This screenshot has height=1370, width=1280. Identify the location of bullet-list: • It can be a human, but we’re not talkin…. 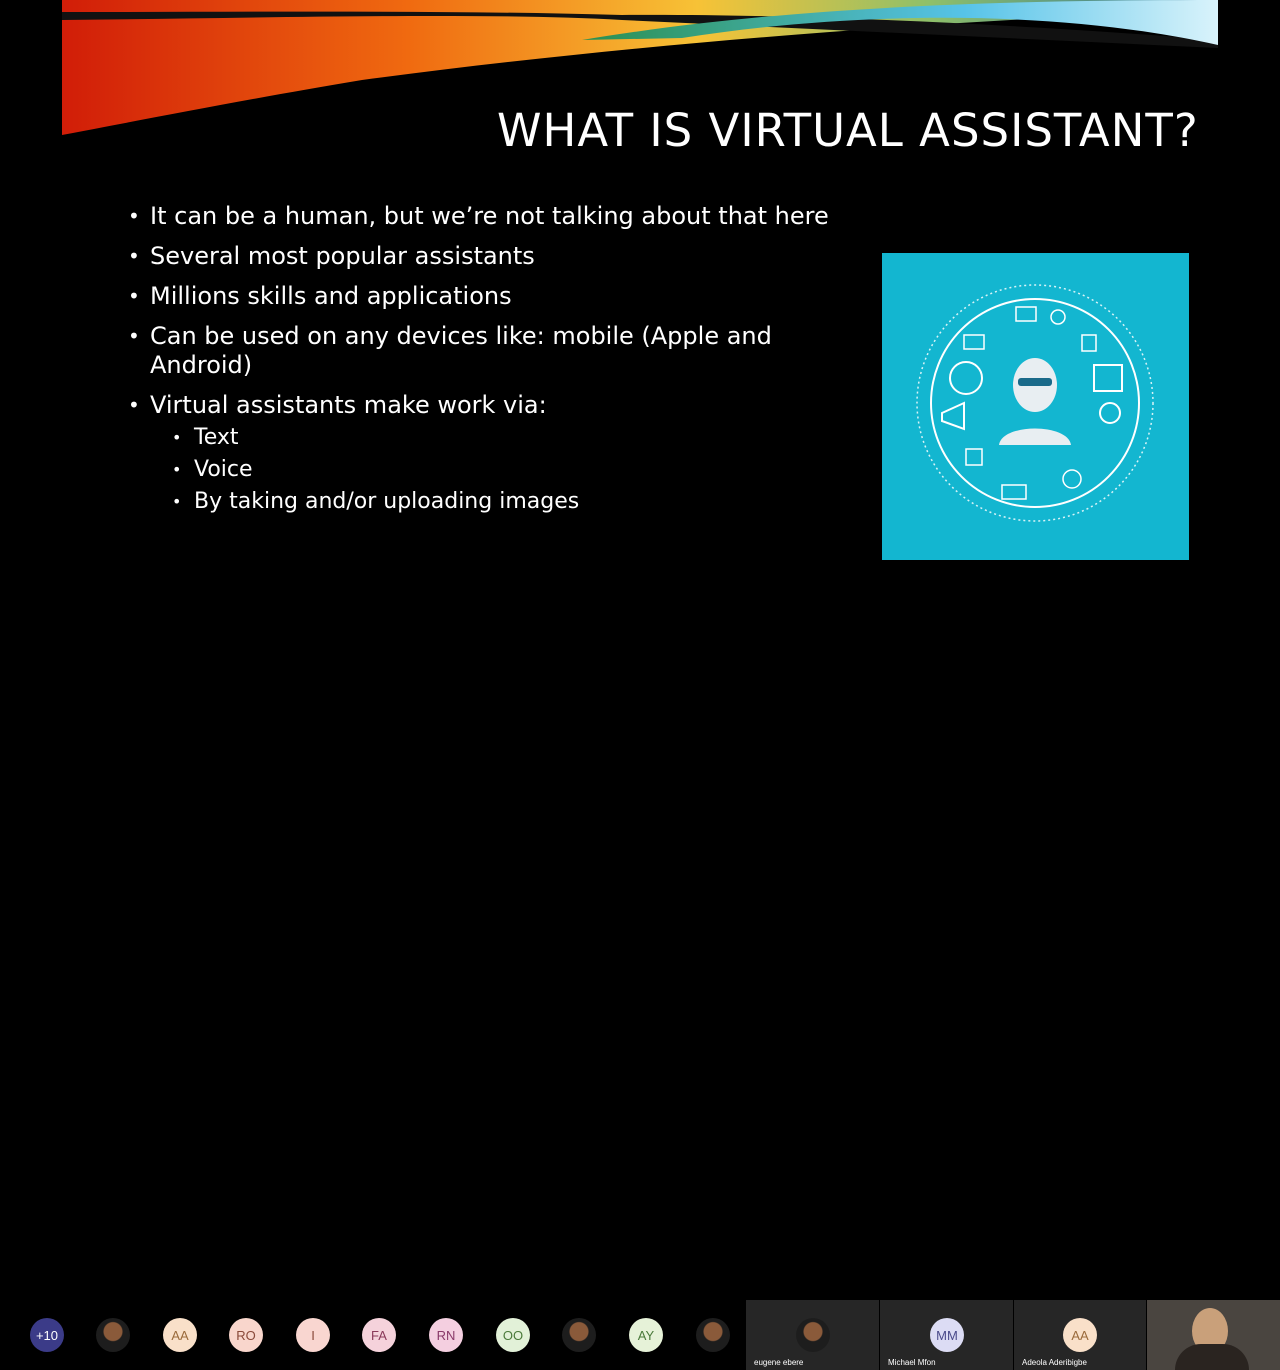
(488, 360).